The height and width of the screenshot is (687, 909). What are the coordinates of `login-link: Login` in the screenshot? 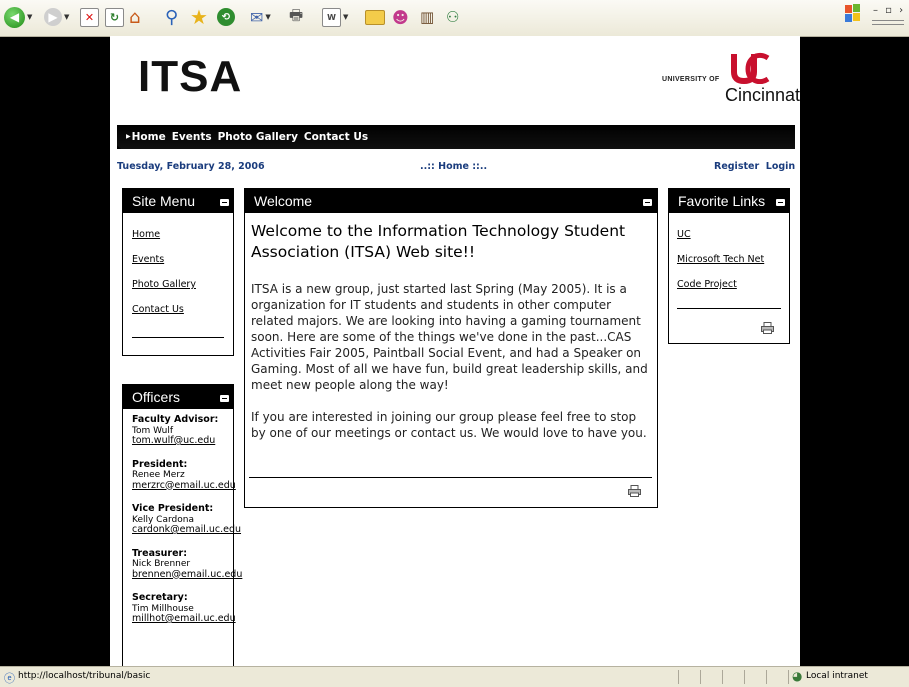 It's located at (780, 166).